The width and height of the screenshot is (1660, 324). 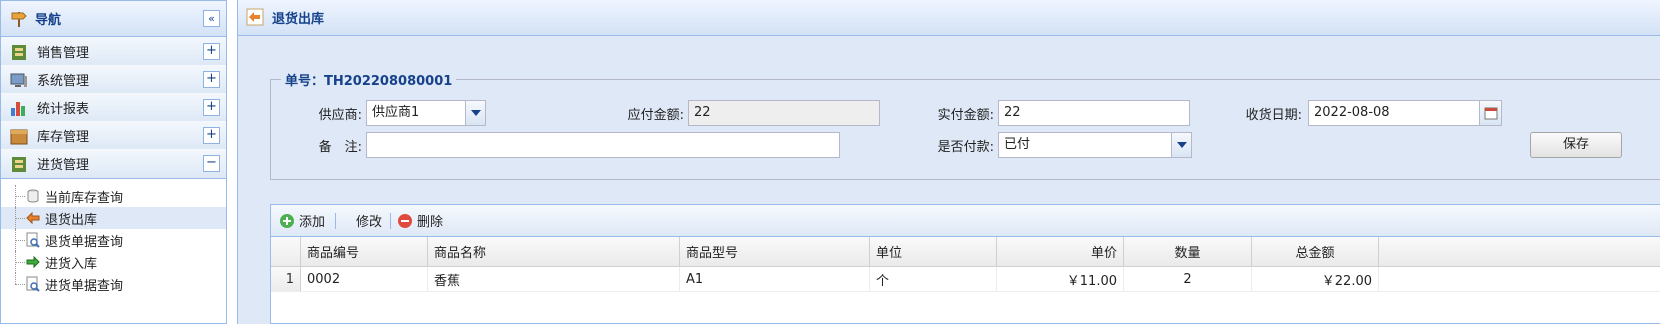 What do you see at coordinates (775, 279) in the screenshot?
I see `cell-model: A1` at bounding box center [775, 279].